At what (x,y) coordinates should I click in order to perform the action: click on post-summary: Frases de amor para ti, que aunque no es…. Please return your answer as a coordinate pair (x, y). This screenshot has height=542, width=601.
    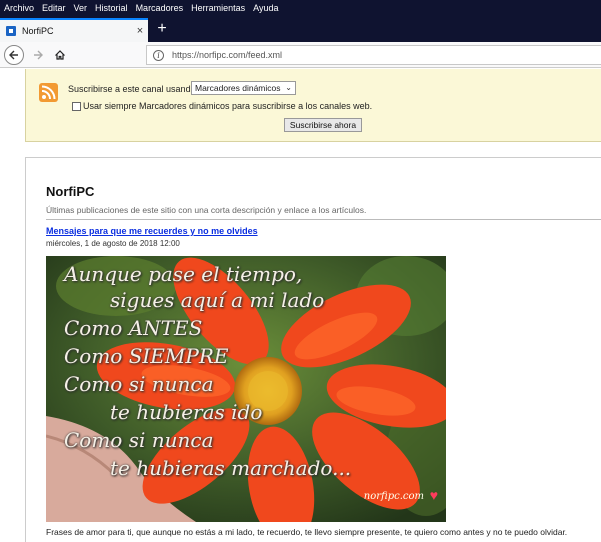
    Looking at the image, I should click on (307, 532).